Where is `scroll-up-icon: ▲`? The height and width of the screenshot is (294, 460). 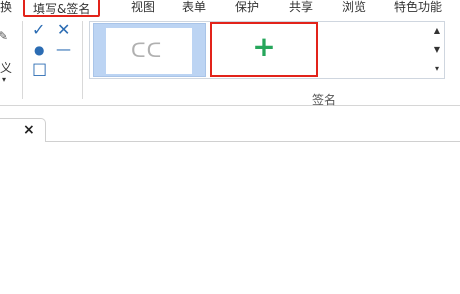
scroll-up-icon: ▲ is located at coordinates (437, 31).